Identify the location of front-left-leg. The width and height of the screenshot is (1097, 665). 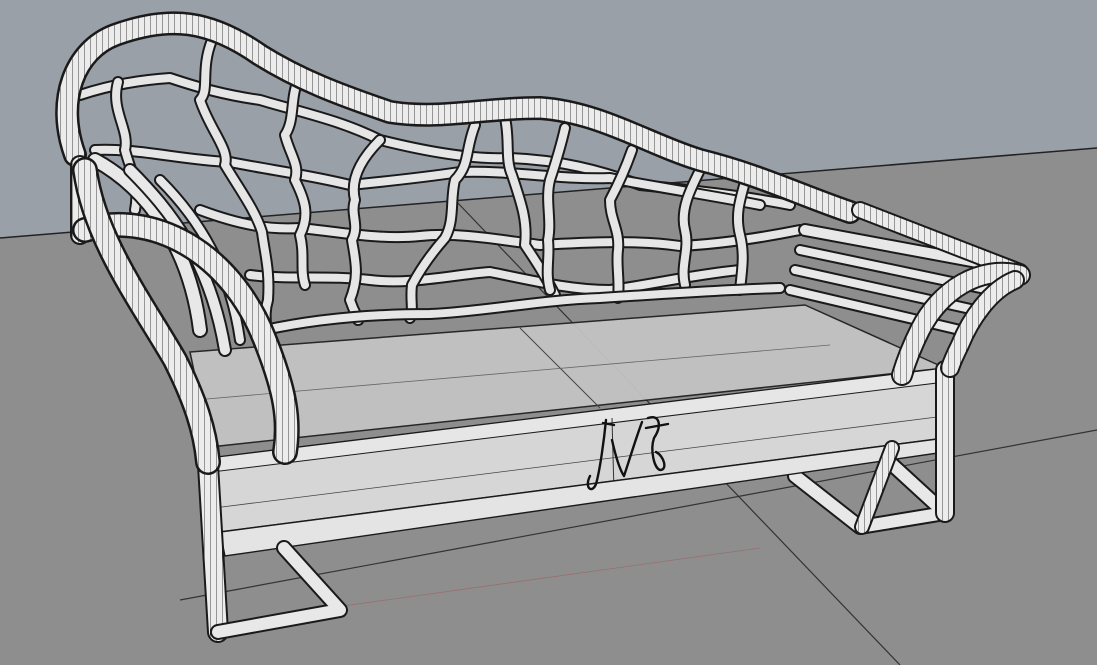
(213, 548).